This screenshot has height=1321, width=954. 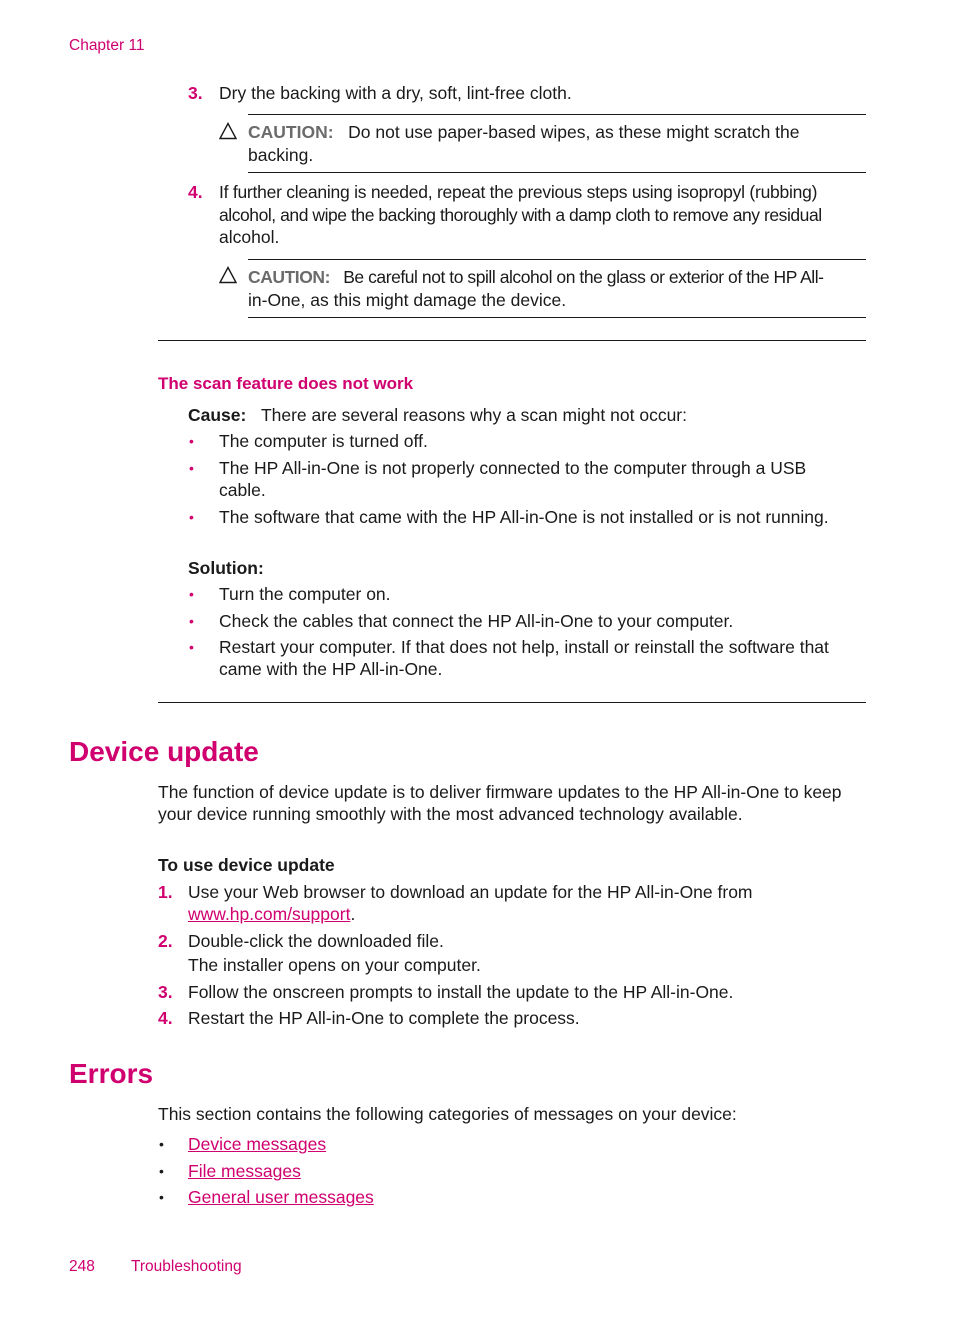 What do you see at coordinates (331, 669) in the screenshot?
I see `list-item-continued: came with the HP All-in-One.` at bounding box center [331, 669].